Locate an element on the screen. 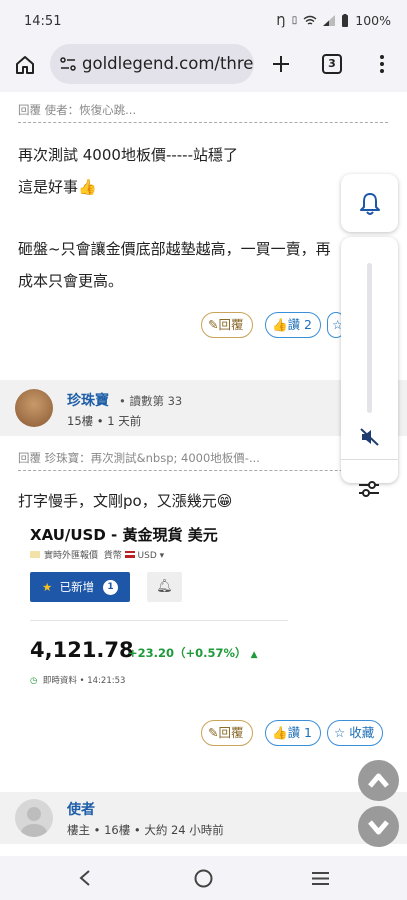 This screenshot has height=900, width=407. post-text-line: 砸盤~只會讓金價底部越墊越高，一買一賣，再 is located at coordinates (174, 249).